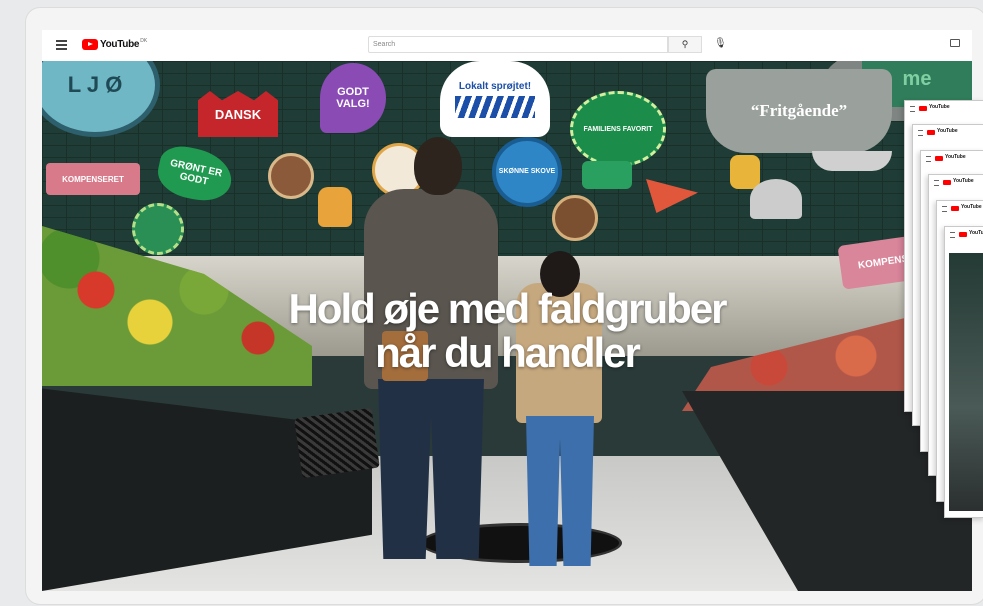  Describe the element at coordinates (438, 166) in the screenshot. I see `man-head` at that location.